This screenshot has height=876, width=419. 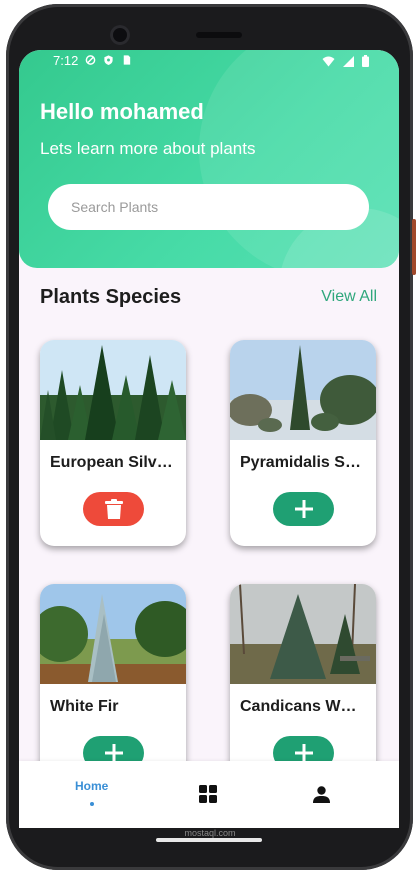 What do you see at coordinates (91, 804) in the screenshot?
I see `nav-active-indicator` at bounding box center [91, 804].